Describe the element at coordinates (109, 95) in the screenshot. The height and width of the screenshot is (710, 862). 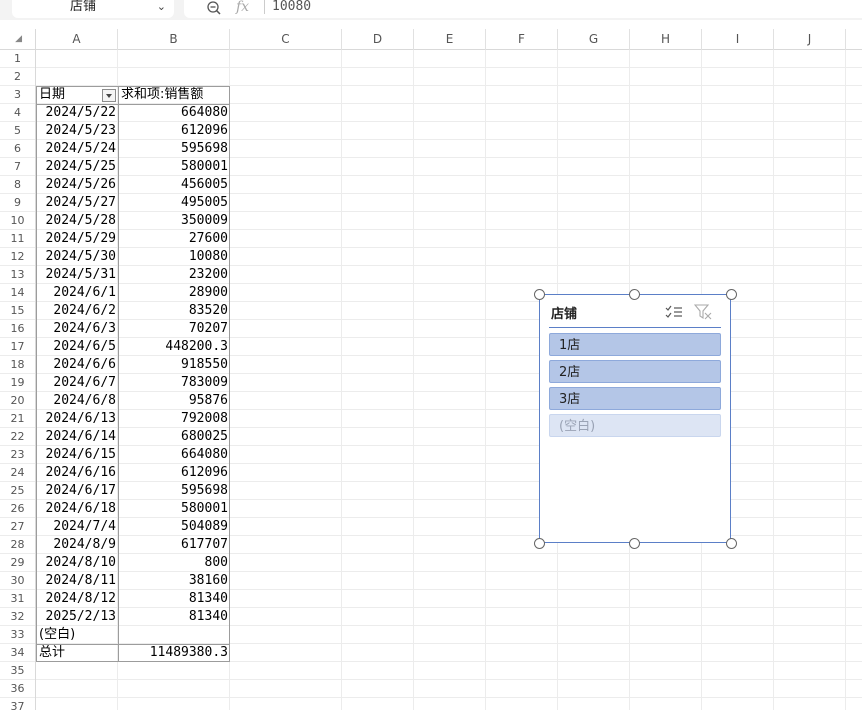
I see `pivot-filter-dropdown-icon` at that location.